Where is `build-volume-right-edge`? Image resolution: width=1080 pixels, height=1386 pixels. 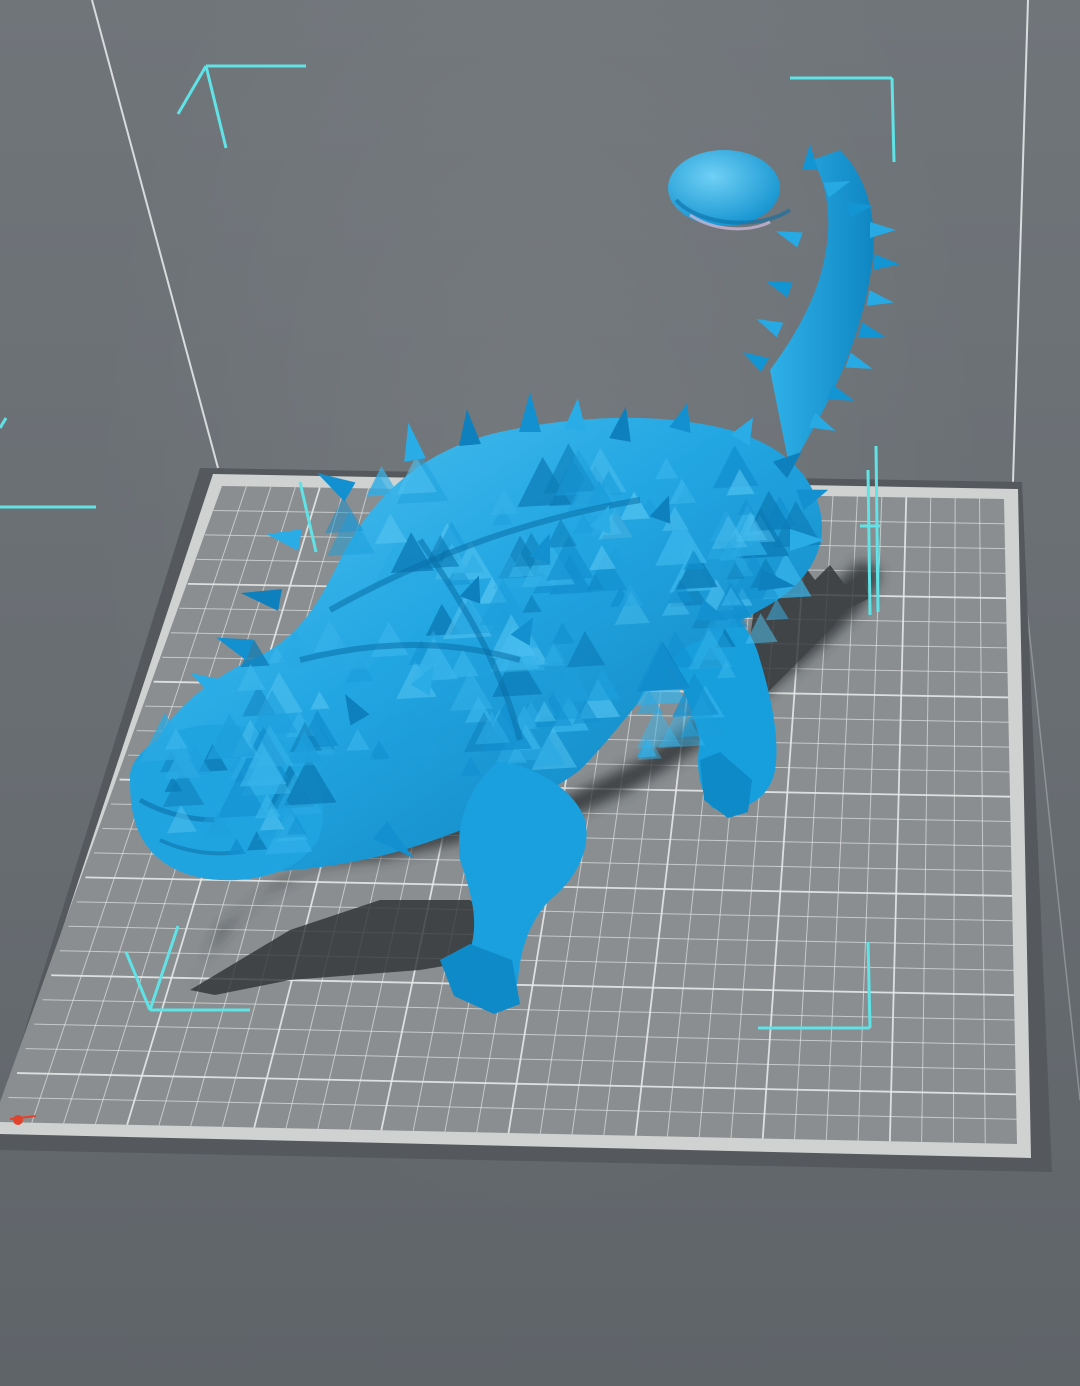
build-volume-right-edge is located at coordinates (1020, 241).